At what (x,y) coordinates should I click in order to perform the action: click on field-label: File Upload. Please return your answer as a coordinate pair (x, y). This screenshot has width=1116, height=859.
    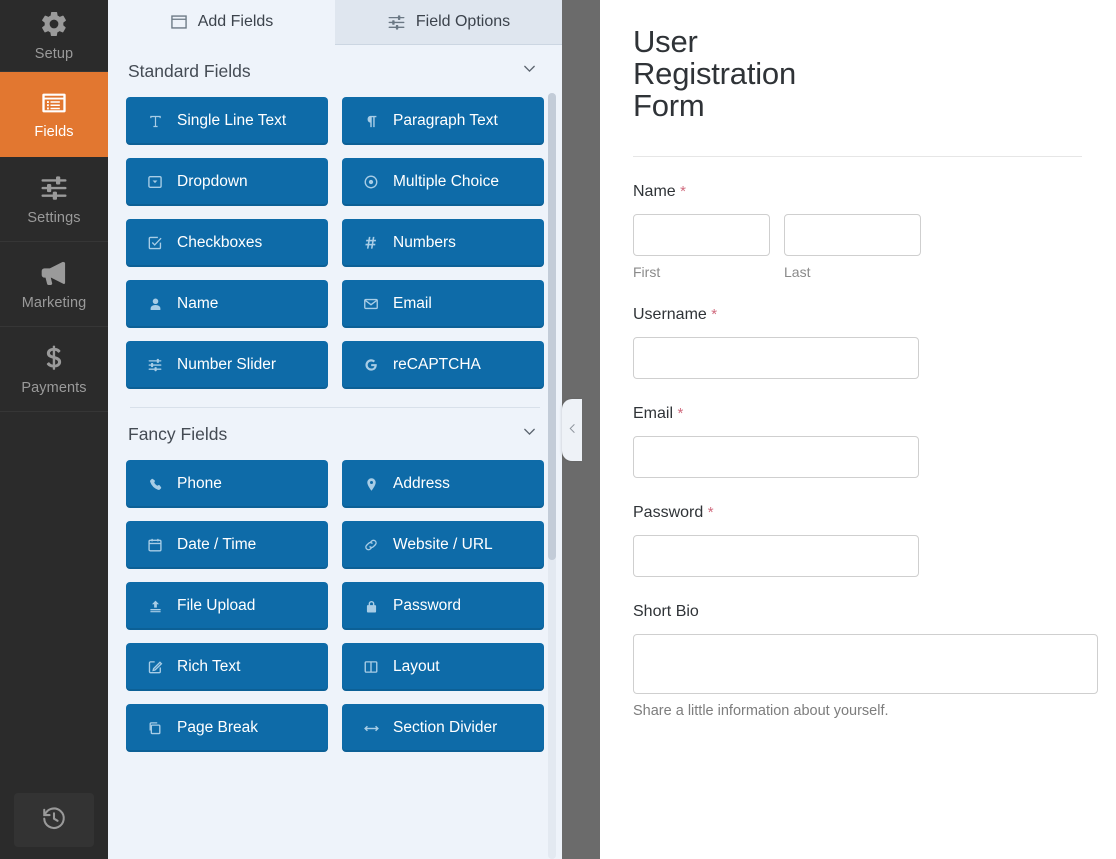
    Looking at the image, I should click on (216, 605).